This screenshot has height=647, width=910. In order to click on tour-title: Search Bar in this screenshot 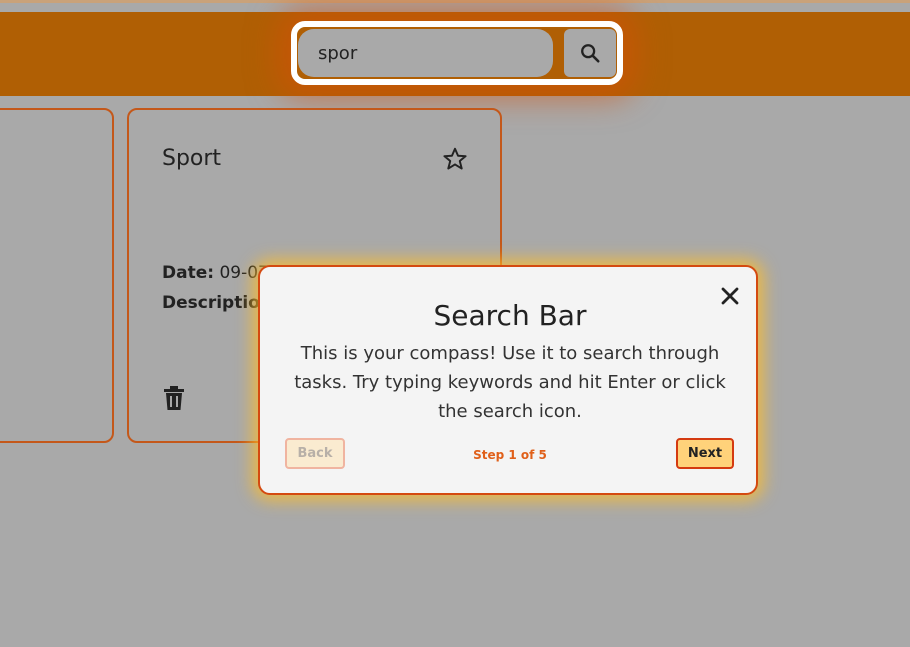, I will do `click(510, 315)`.